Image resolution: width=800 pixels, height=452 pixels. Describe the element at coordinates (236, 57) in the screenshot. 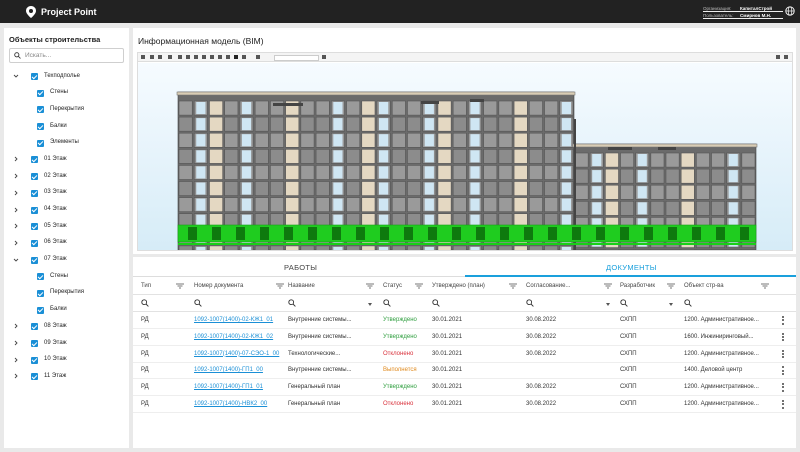

I see `box-icon` at that location.